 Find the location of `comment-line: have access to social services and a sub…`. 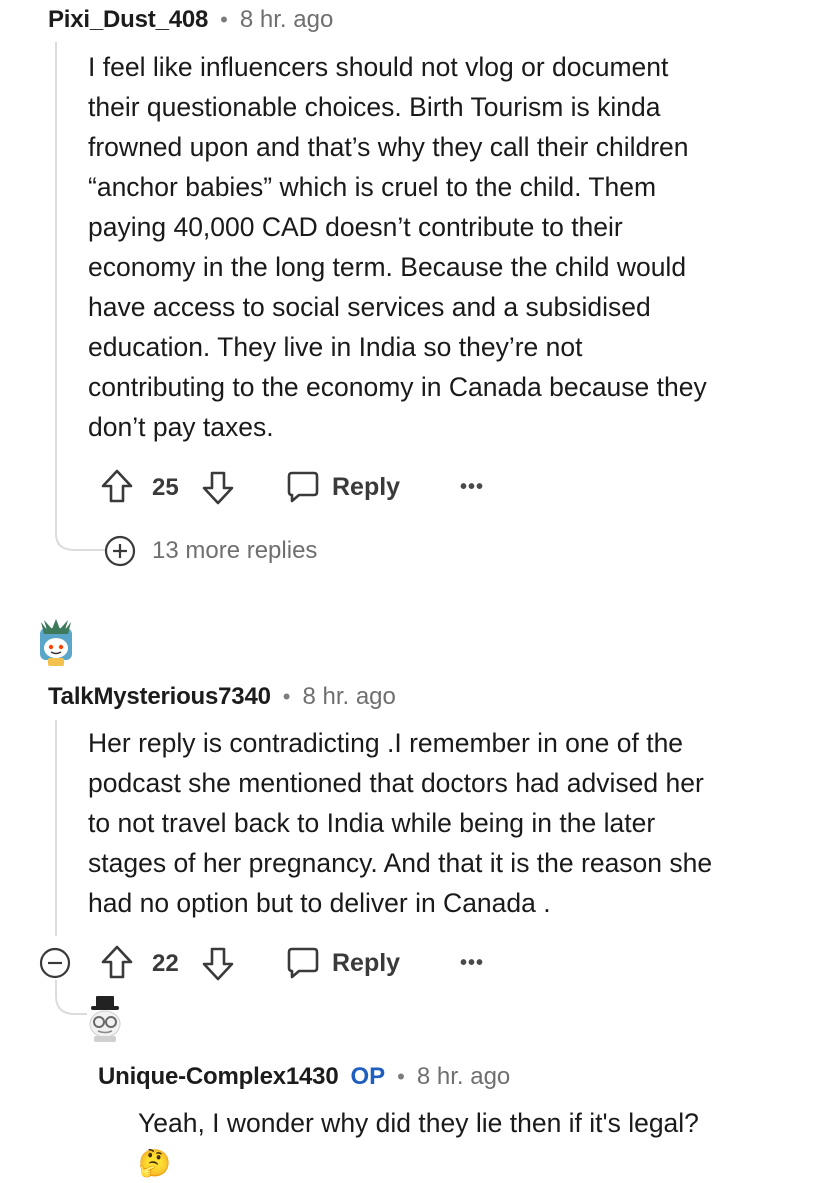

comment-line: have access to social services and a sub… is located at coordinates (369, 307).